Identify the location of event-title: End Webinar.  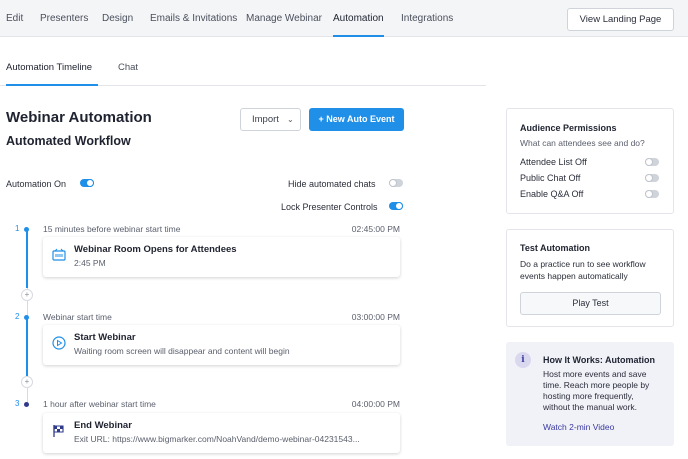
(103, 425).